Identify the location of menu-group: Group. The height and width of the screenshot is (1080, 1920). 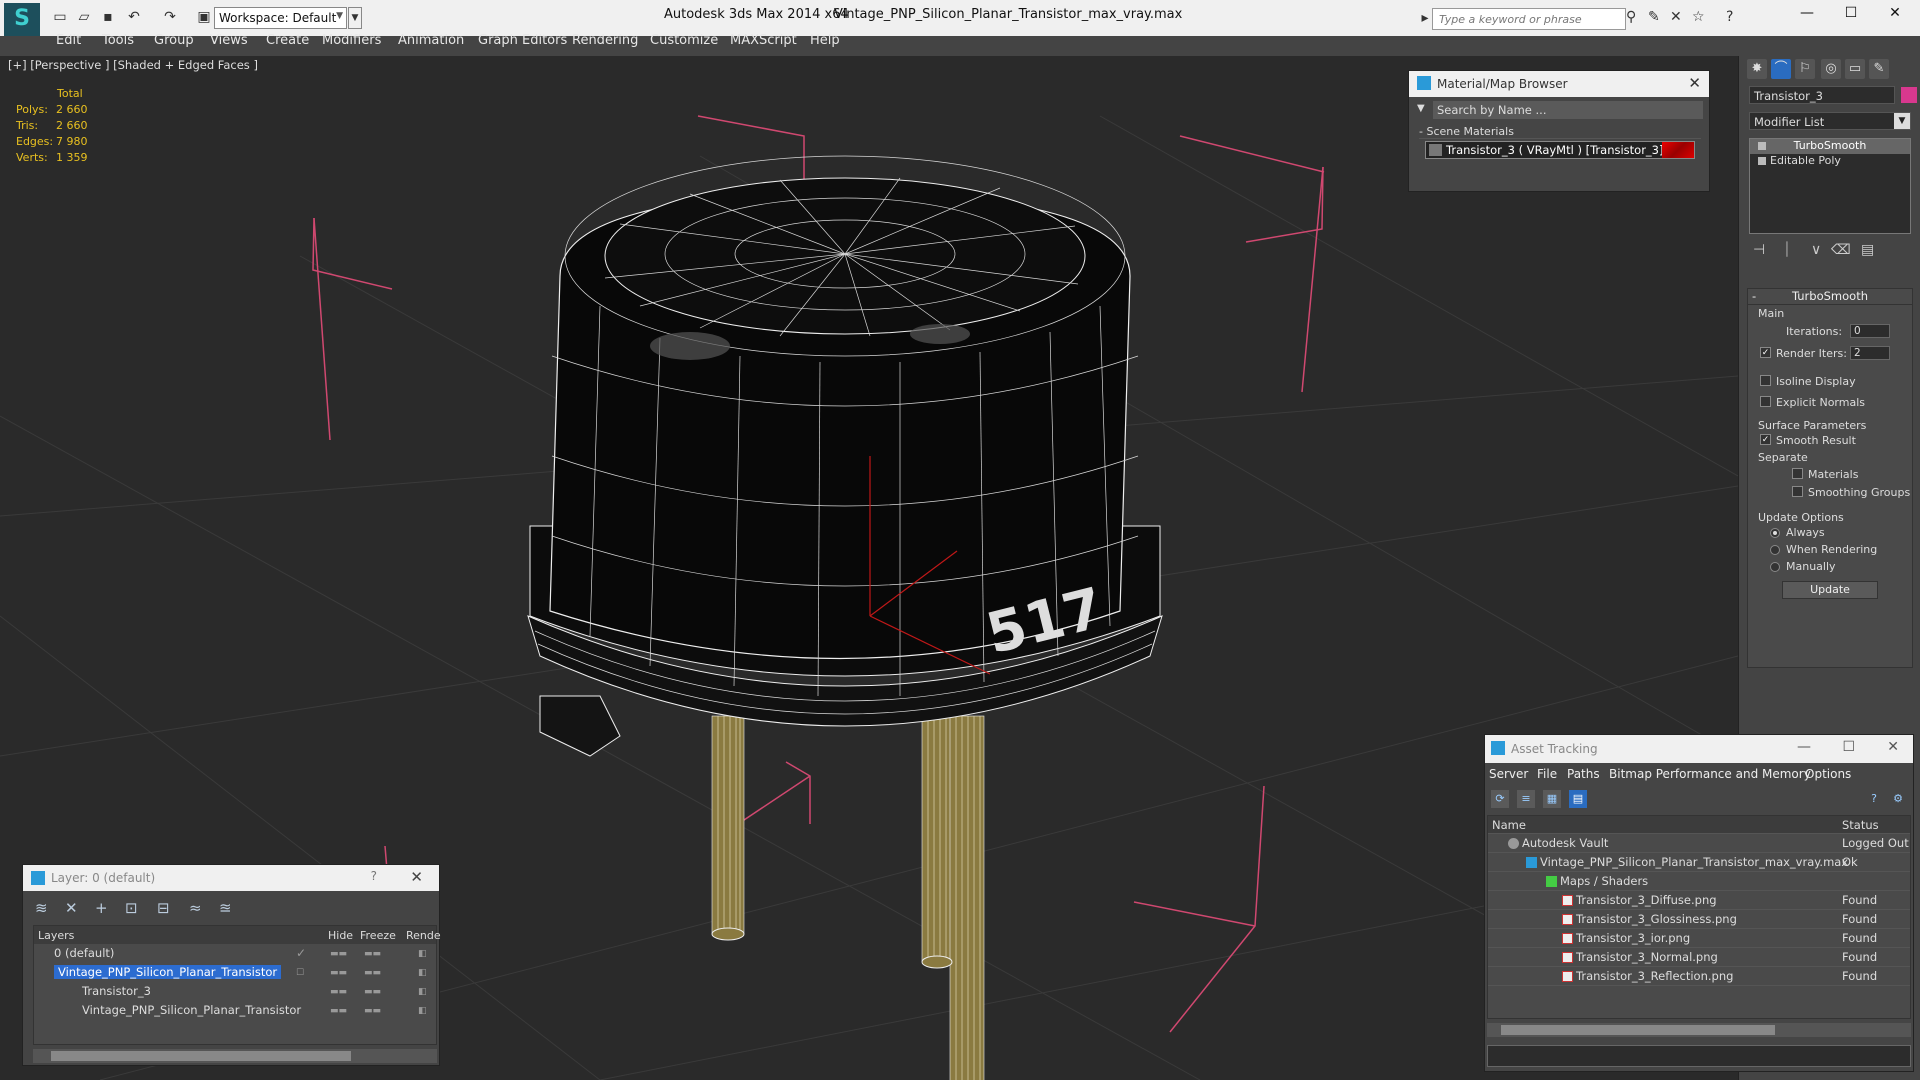
(174, 40).